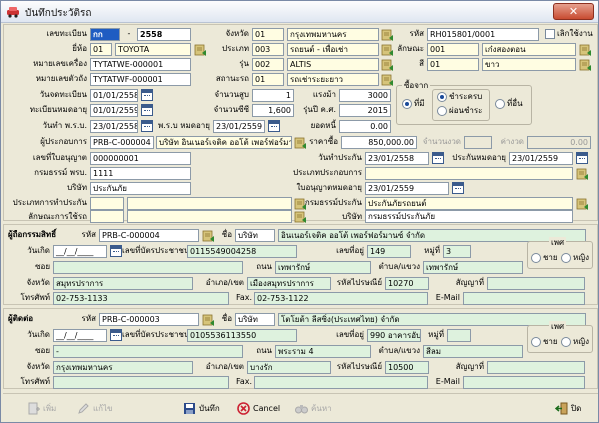 The width and height of the screenshot is (599, 423). I want to click on model-code-field: 002, so click(268, 64).